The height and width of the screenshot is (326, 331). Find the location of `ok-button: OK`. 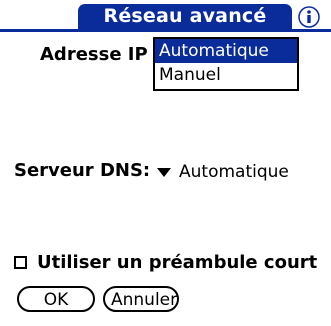

ok-button: OK is located at coordinates (56, 299).